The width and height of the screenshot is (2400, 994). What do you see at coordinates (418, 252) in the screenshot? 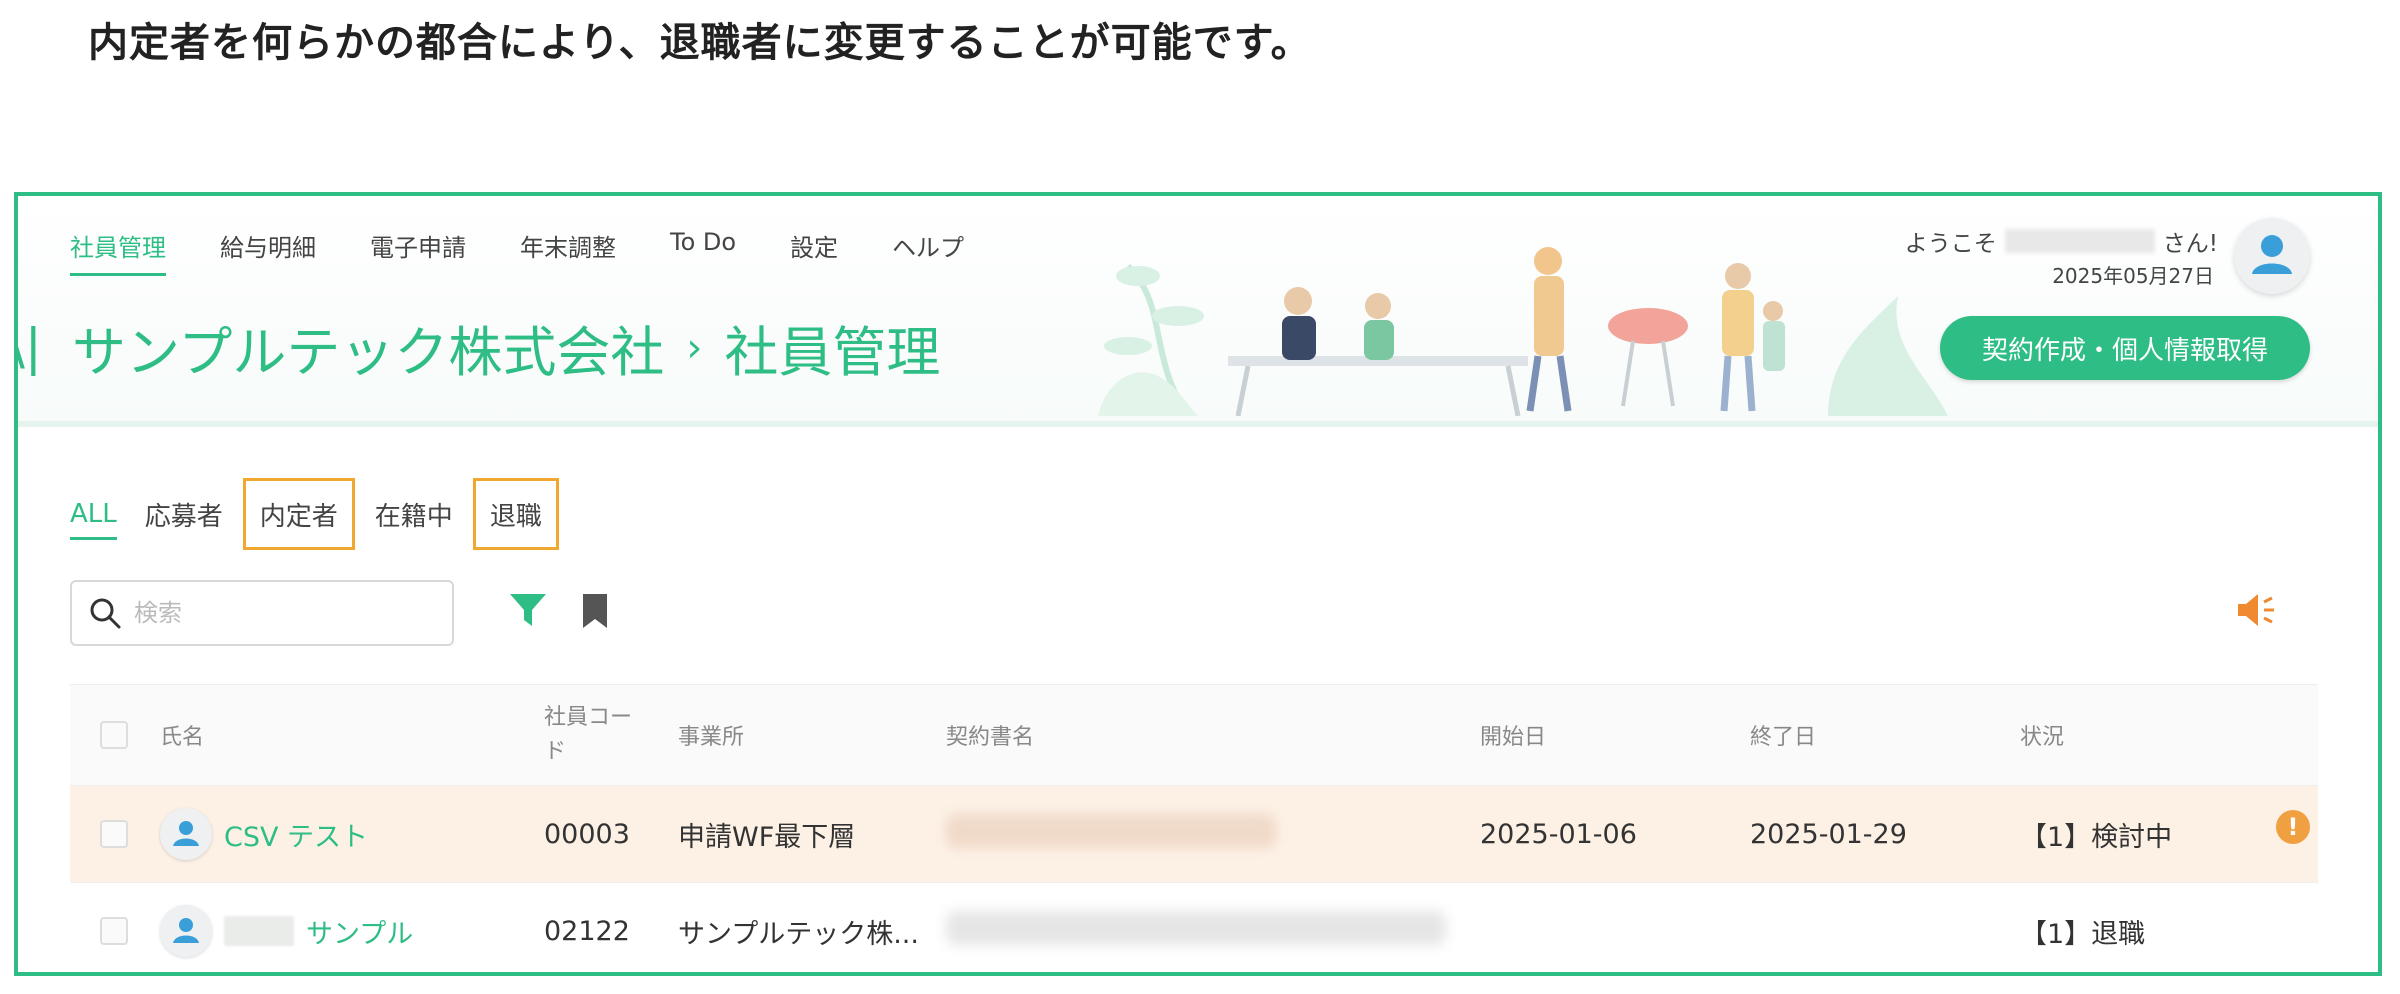
I see `nav-item-e-application: 電子申請` at bounding box center [418, 252].